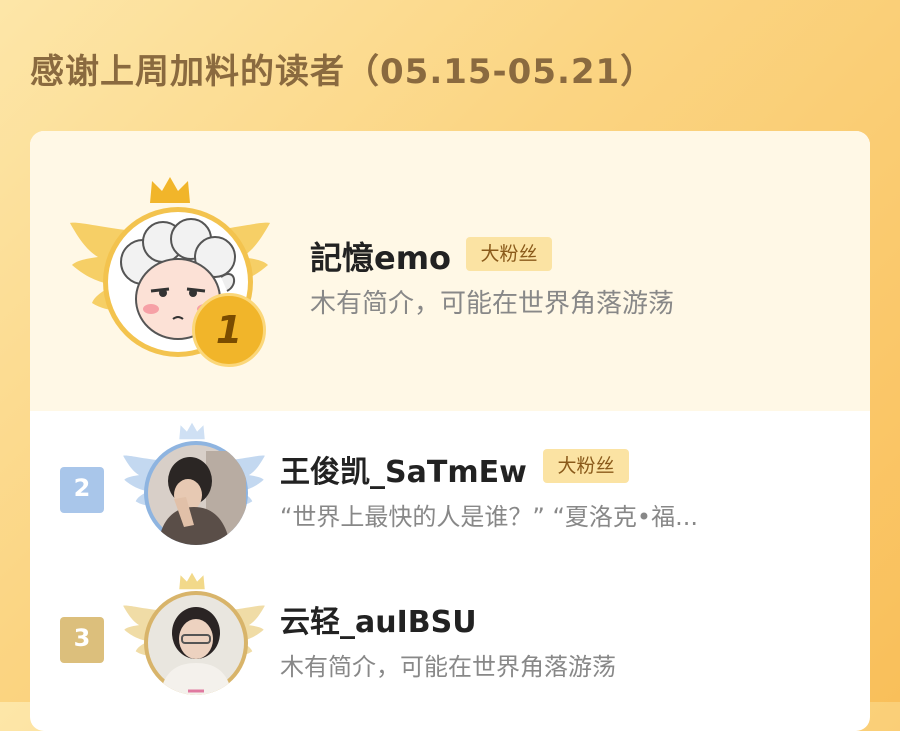  Describe the element at coordinates (380, 256) in the screenshot. I see `reader-name: 記憶emo` at that location.